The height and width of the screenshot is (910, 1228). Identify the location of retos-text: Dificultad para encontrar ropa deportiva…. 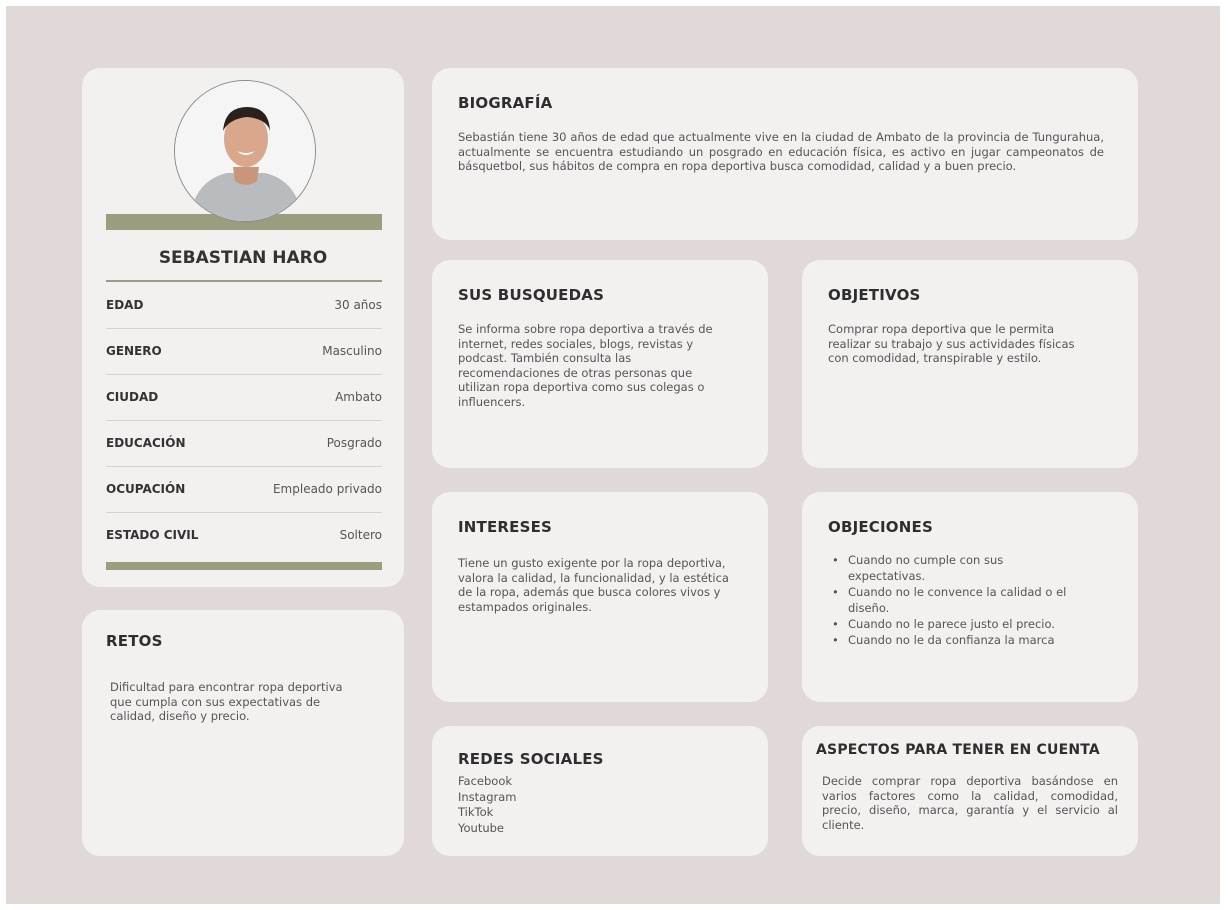
(226, 701).